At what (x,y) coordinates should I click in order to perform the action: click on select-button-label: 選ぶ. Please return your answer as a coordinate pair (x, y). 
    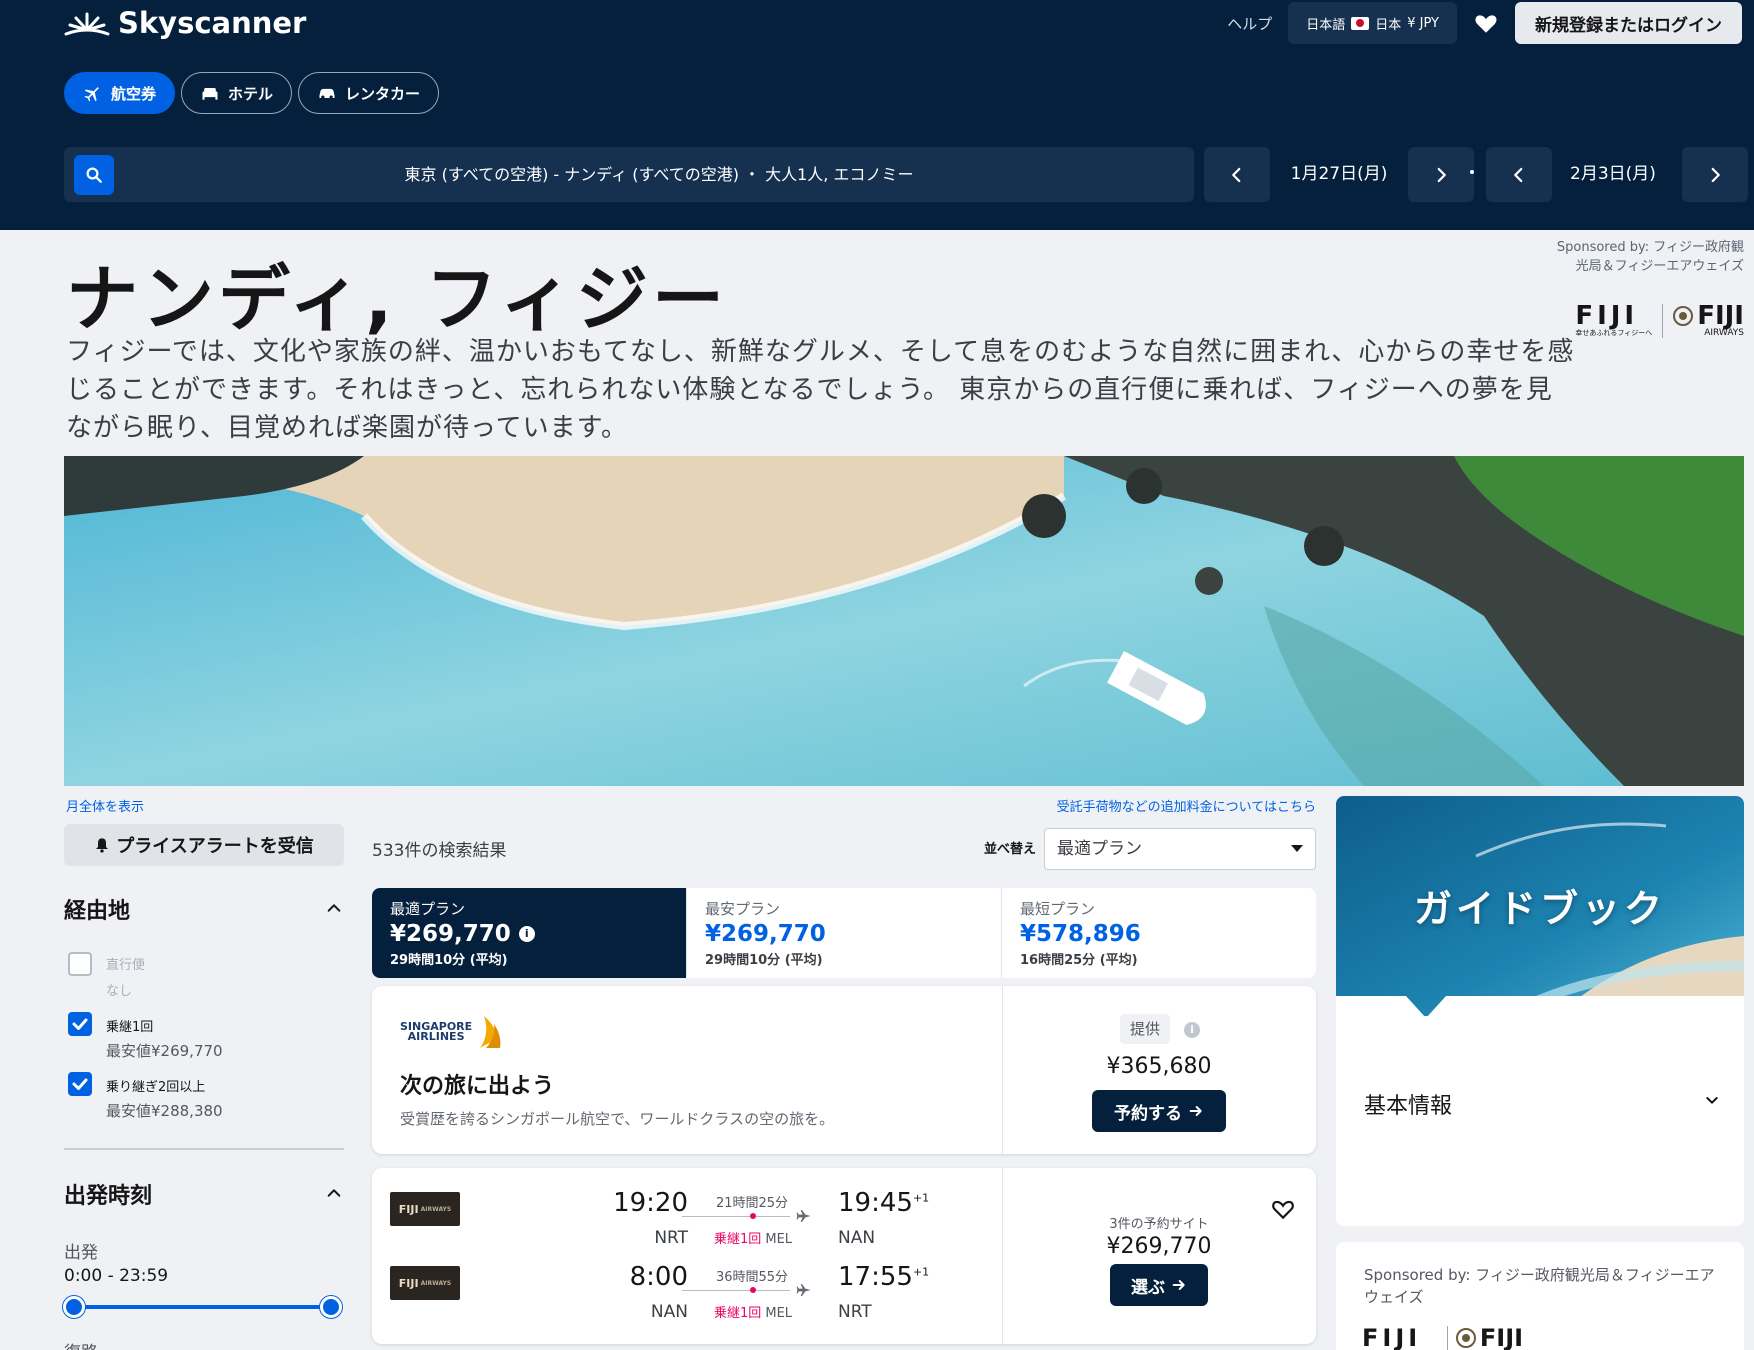
    Looking at the image, I should click on (1148, 1287).